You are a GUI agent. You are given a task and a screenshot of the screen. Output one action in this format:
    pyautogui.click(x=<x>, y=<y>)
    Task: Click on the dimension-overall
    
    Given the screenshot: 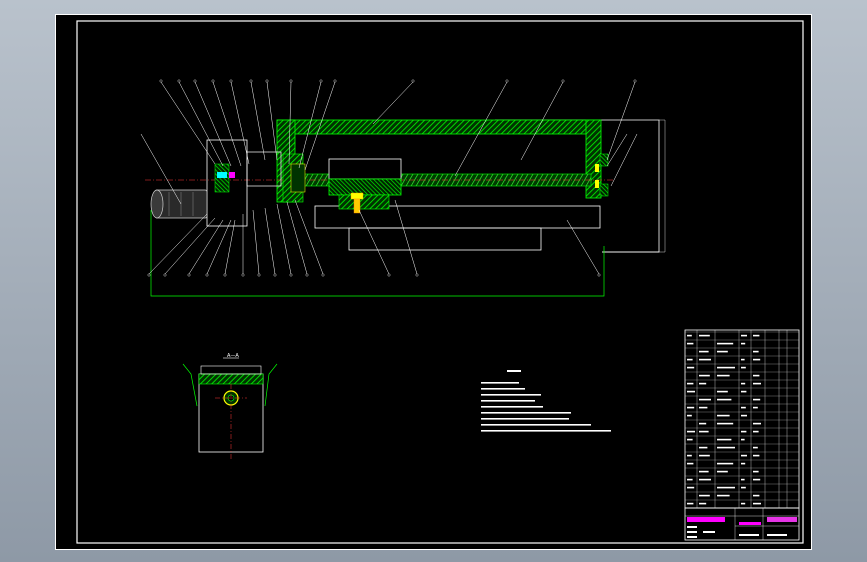 What is the action you would take?
    pyautogui.click(x=377, y=253)
    